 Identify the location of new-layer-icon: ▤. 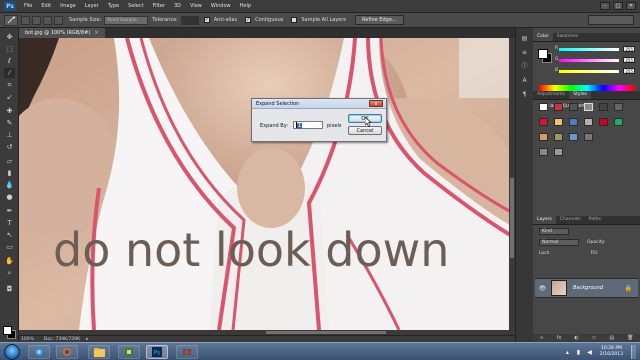
(611, 338).